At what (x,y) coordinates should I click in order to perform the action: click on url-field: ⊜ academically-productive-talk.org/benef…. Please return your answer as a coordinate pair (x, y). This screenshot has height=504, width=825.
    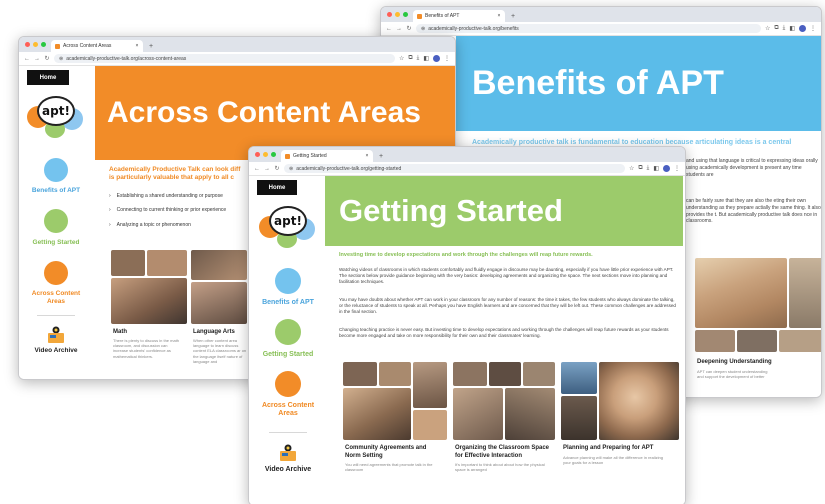
    Looking at the image, I should click on (588, 28).